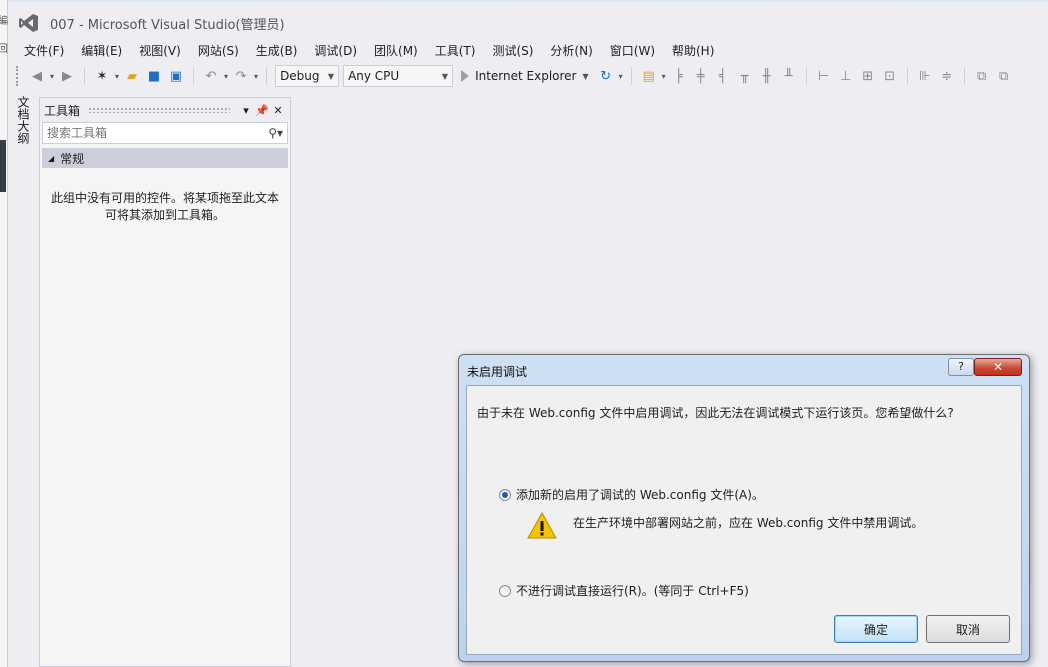 This screenshot has height=667, width=1048. What do you see at coordinates (51, 158) in the screenshot?
I see `collapse-triangle-icon: ◢` at bounding box center [51, 158].